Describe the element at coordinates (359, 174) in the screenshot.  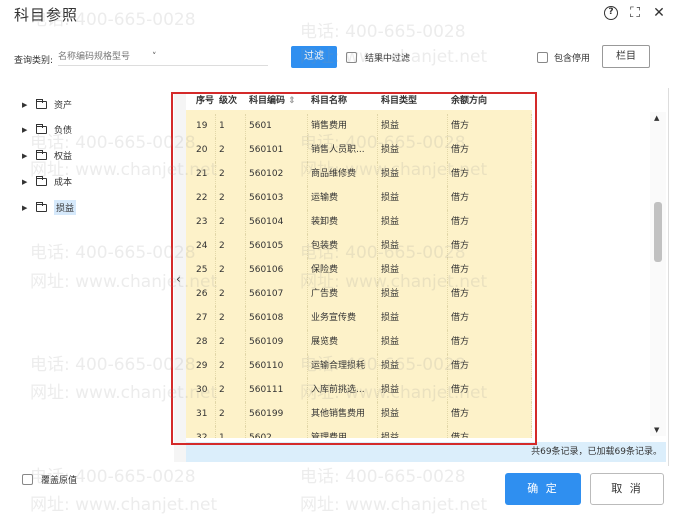
I see `table-row: 21 2 560102 商品维修费 损益 借方` at that location.